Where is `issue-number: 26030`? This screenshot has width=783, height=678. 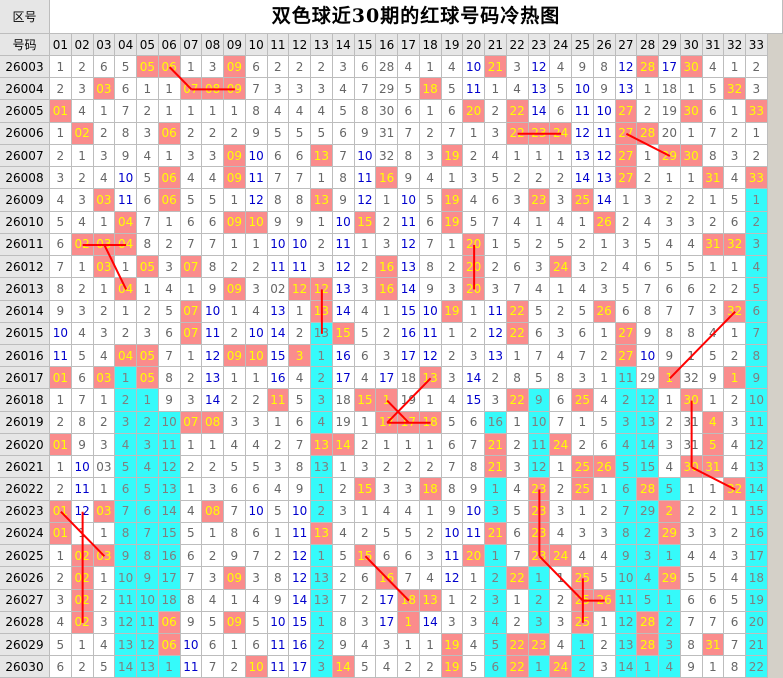 issue-number: 26030 is located at coordinates (25, 667).